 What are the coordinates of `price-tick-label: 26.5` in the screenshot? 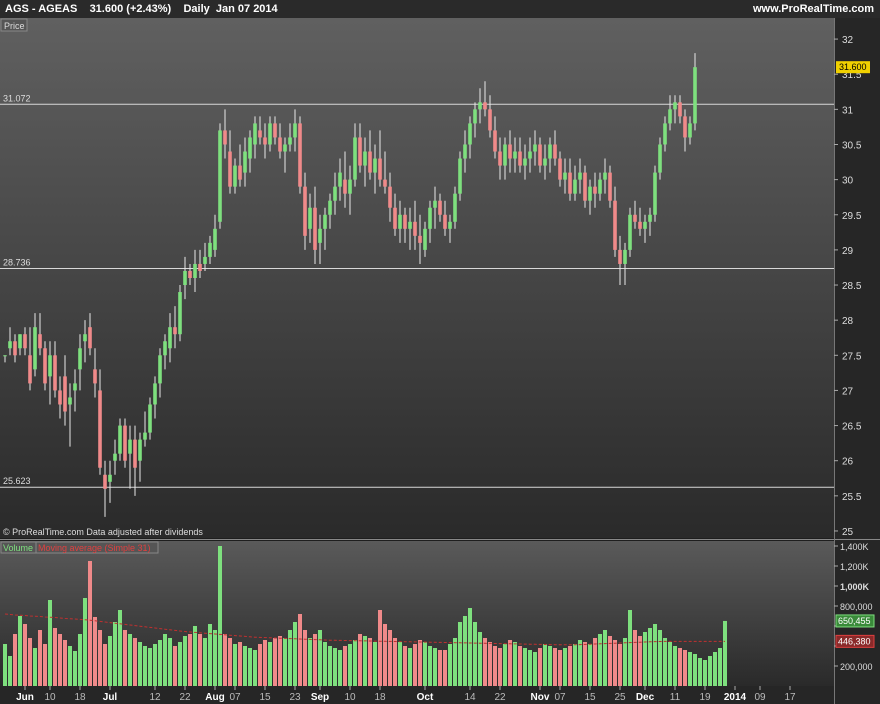 It's located at (852, 427).